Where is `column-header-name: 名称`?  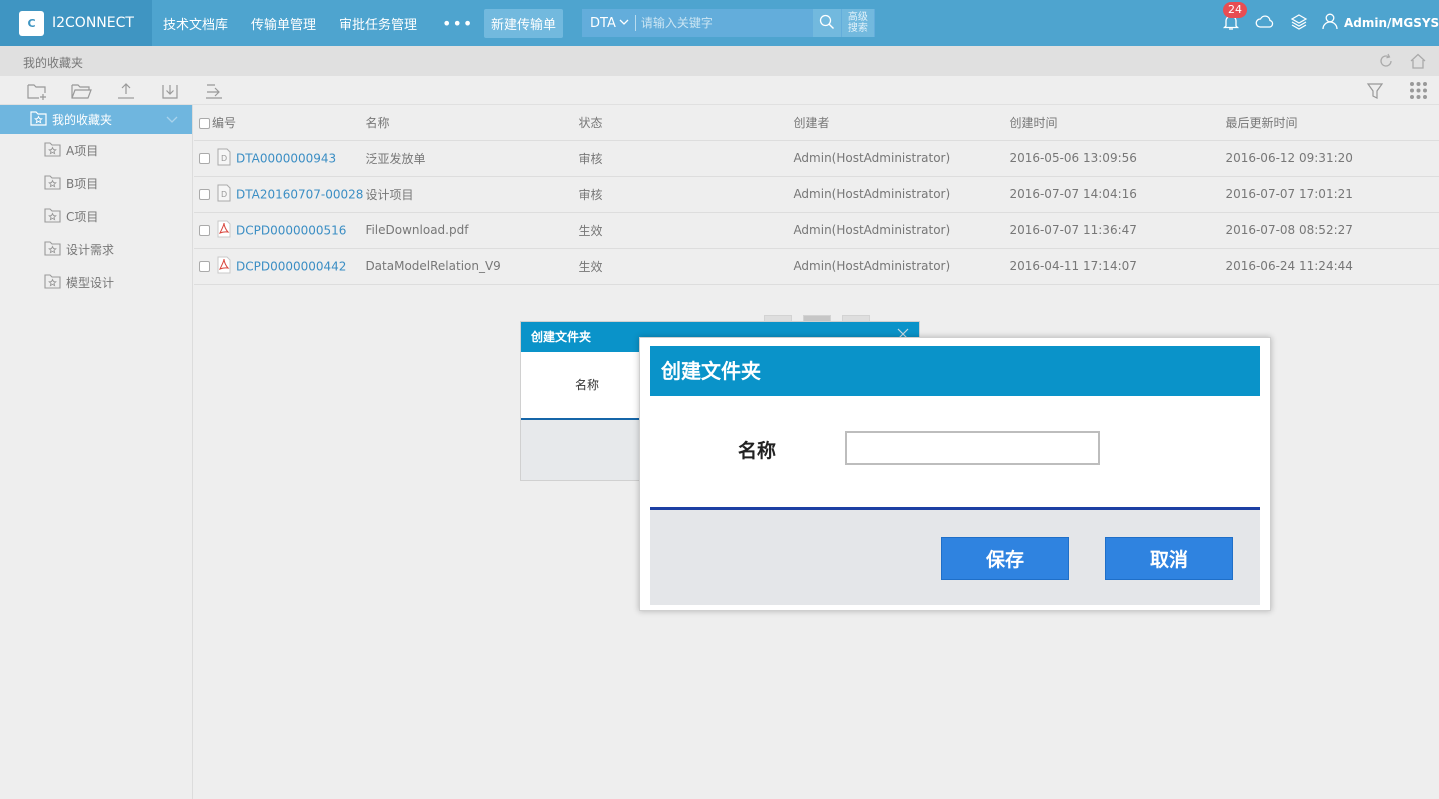
column-header-name: 名称 is located at coordinates (471, 123).